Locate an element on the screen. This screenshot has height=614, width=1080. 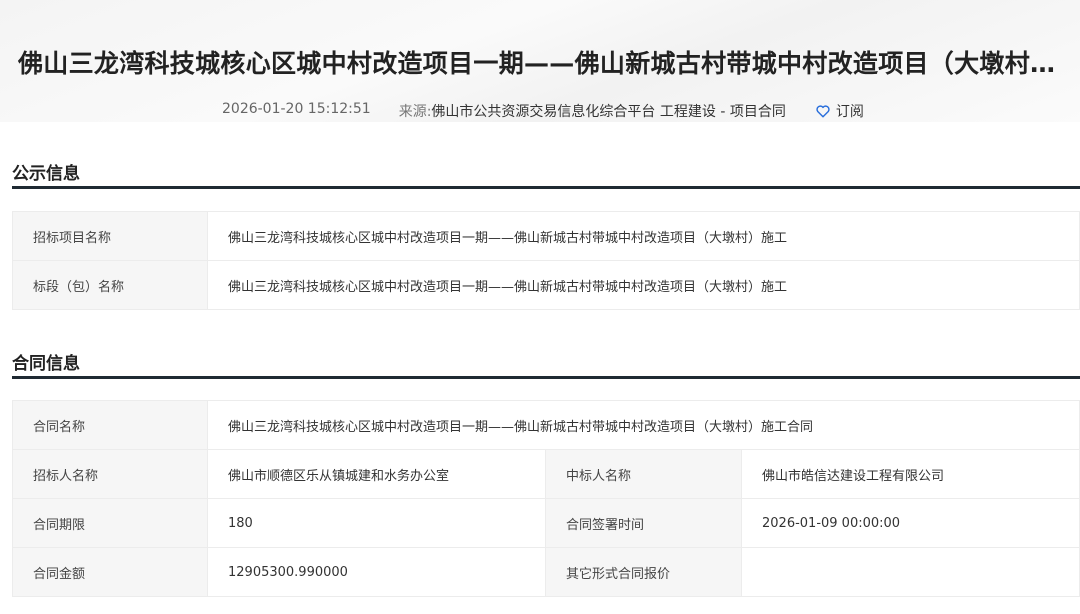
row-label: 合同期限 is located at coordinates (110, 523).